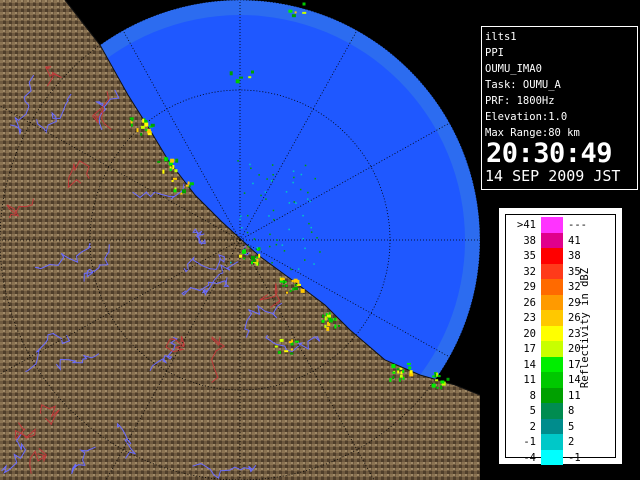 Image resolution: width=640 pixels, height=480 pixels. I want to click on legend-low-value: -4, so click(529, 457).